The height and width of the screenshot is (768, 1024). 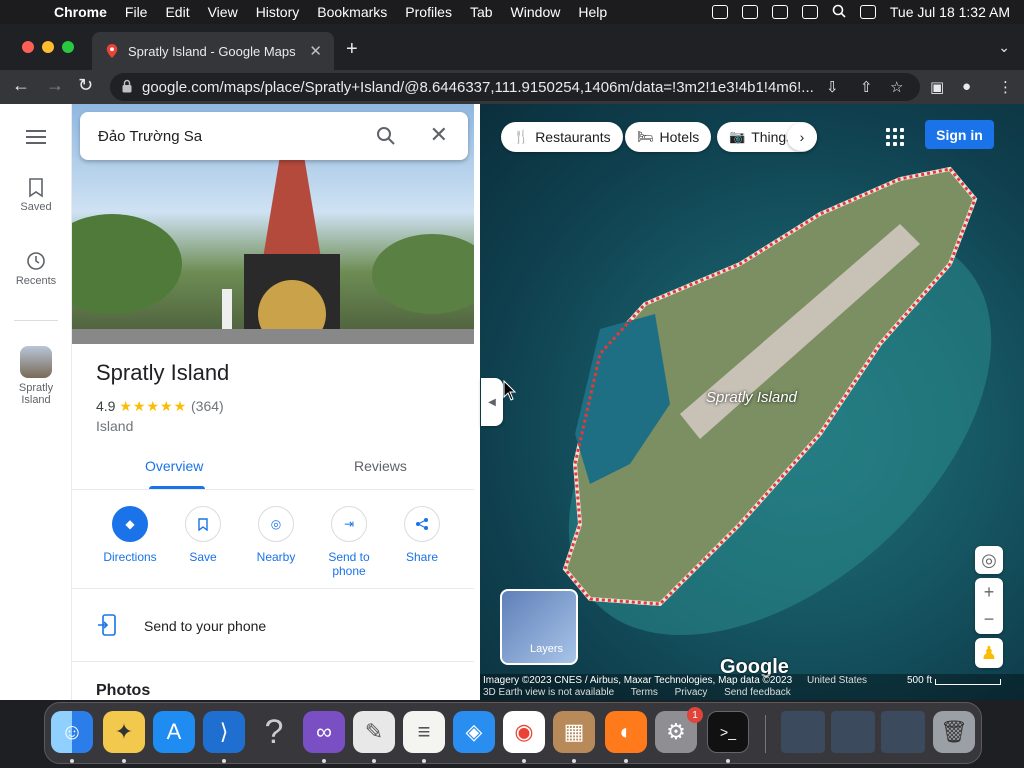 I want to click on textedit-icon: ≡, so click(x=424, y=732).